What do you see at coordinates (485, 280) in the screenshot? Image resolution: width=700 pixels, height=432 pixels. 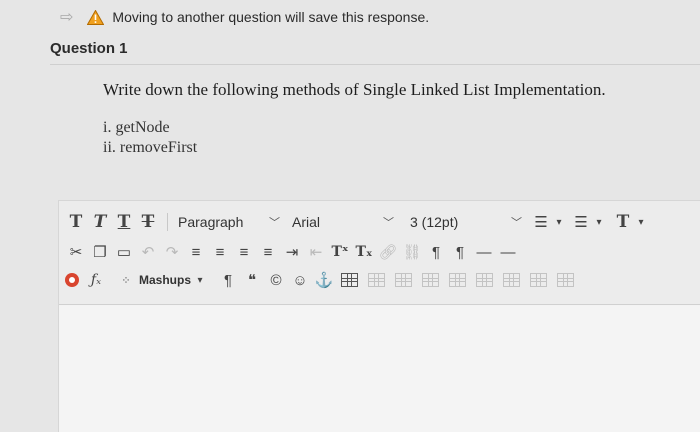 I see `delete-column-icon` at bounding box center [485, 280].